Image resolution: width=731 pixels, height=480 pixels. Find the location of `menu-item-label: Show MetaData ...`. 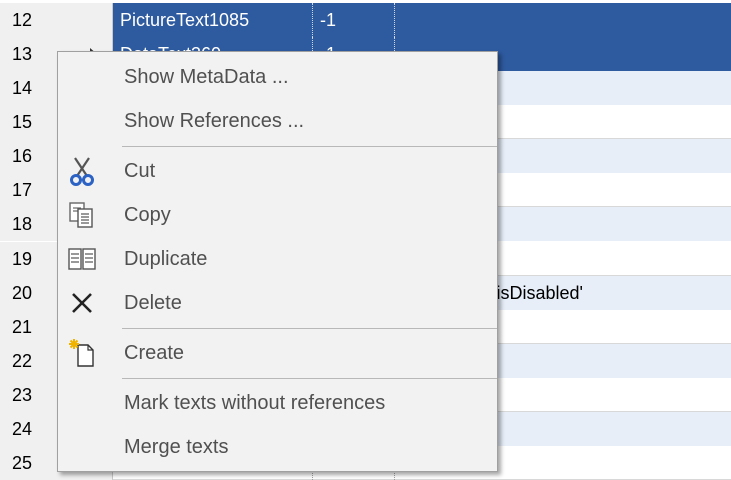

menu-item-label: Show MetaData ... is located at coordinates (206, 77).